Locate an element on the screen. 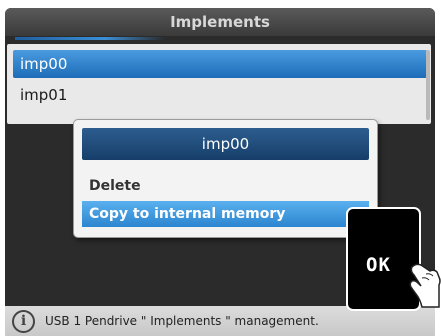  ok-button-label: OK is located at coordinates (378, 265).